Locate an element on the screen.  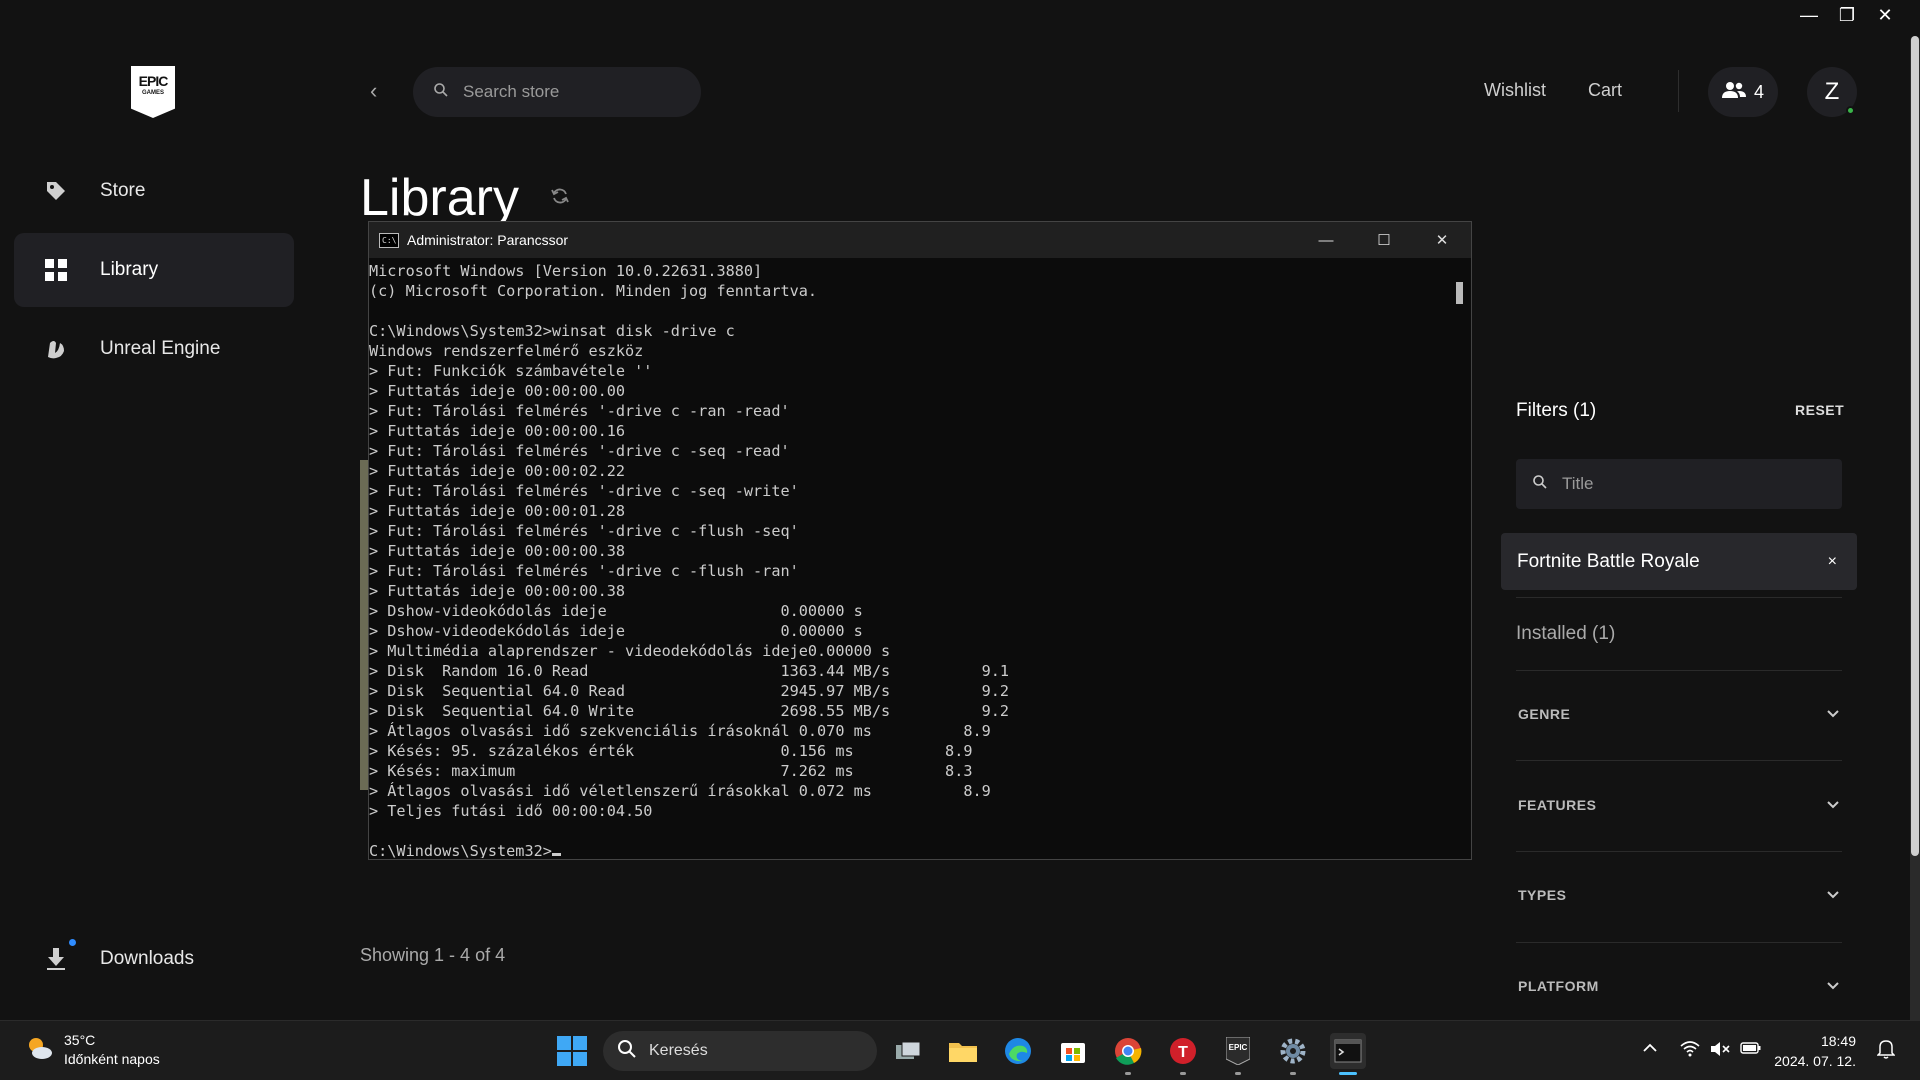
logo-text-games: GAMES is located at coordinates (152, 93).